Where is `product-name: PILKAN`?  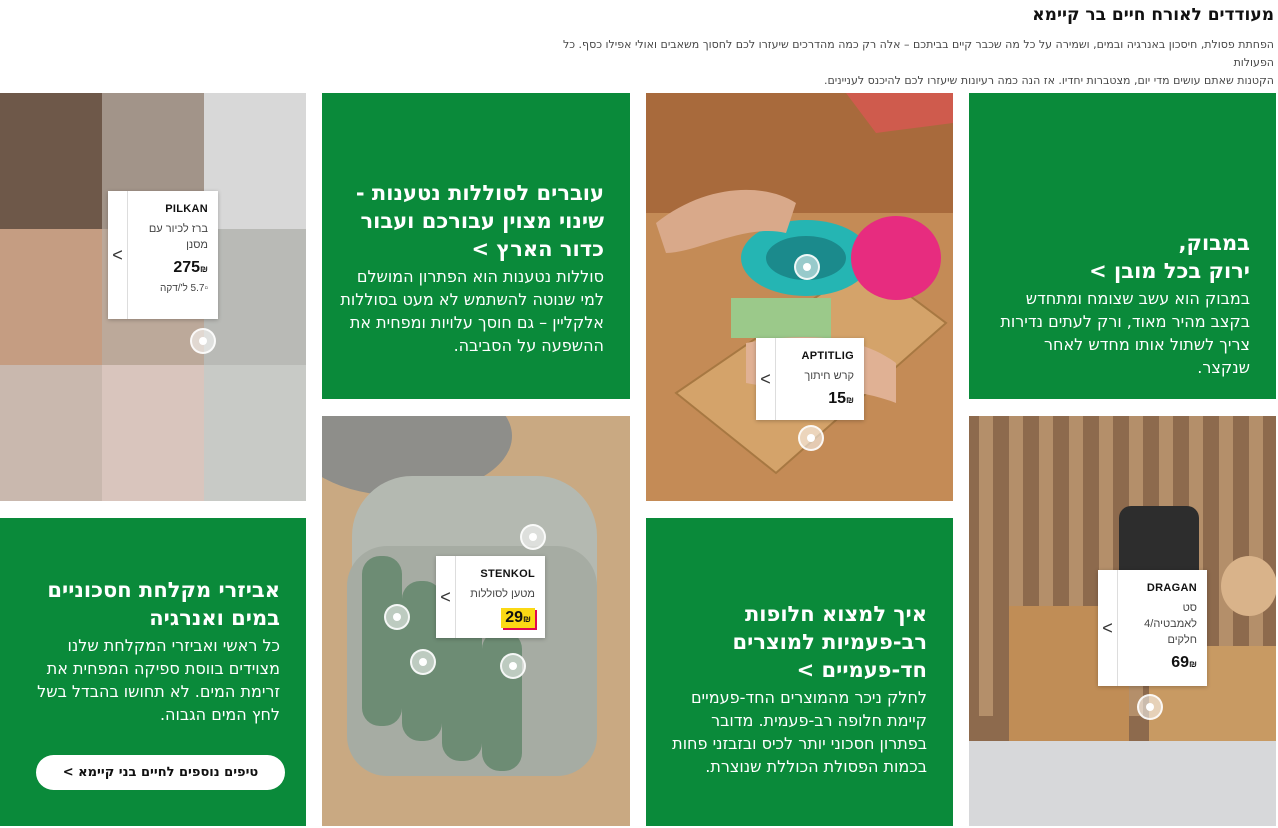
product-name: PILKAN is located at coordinates (186, 209).